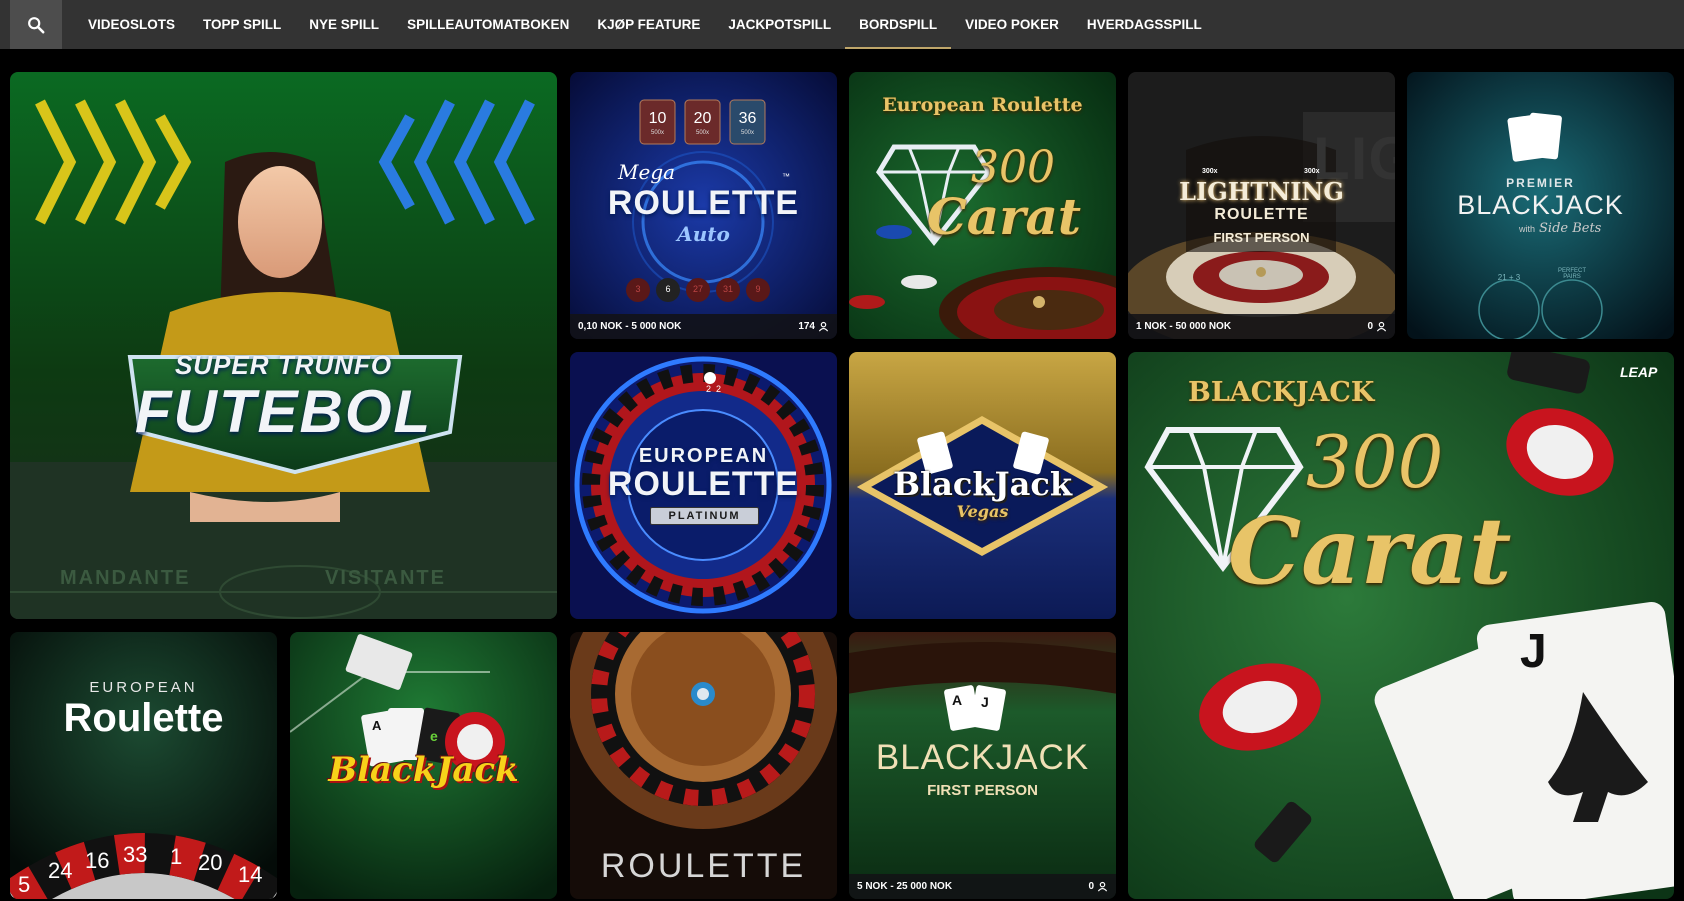 This screenshot has width=1684, height=901. What do you see at coordinates (143, 869) in the screenshot?
I see `wheel-number-strip: 5 24 16 33 1 20 14` at bounding box center [143, 869].